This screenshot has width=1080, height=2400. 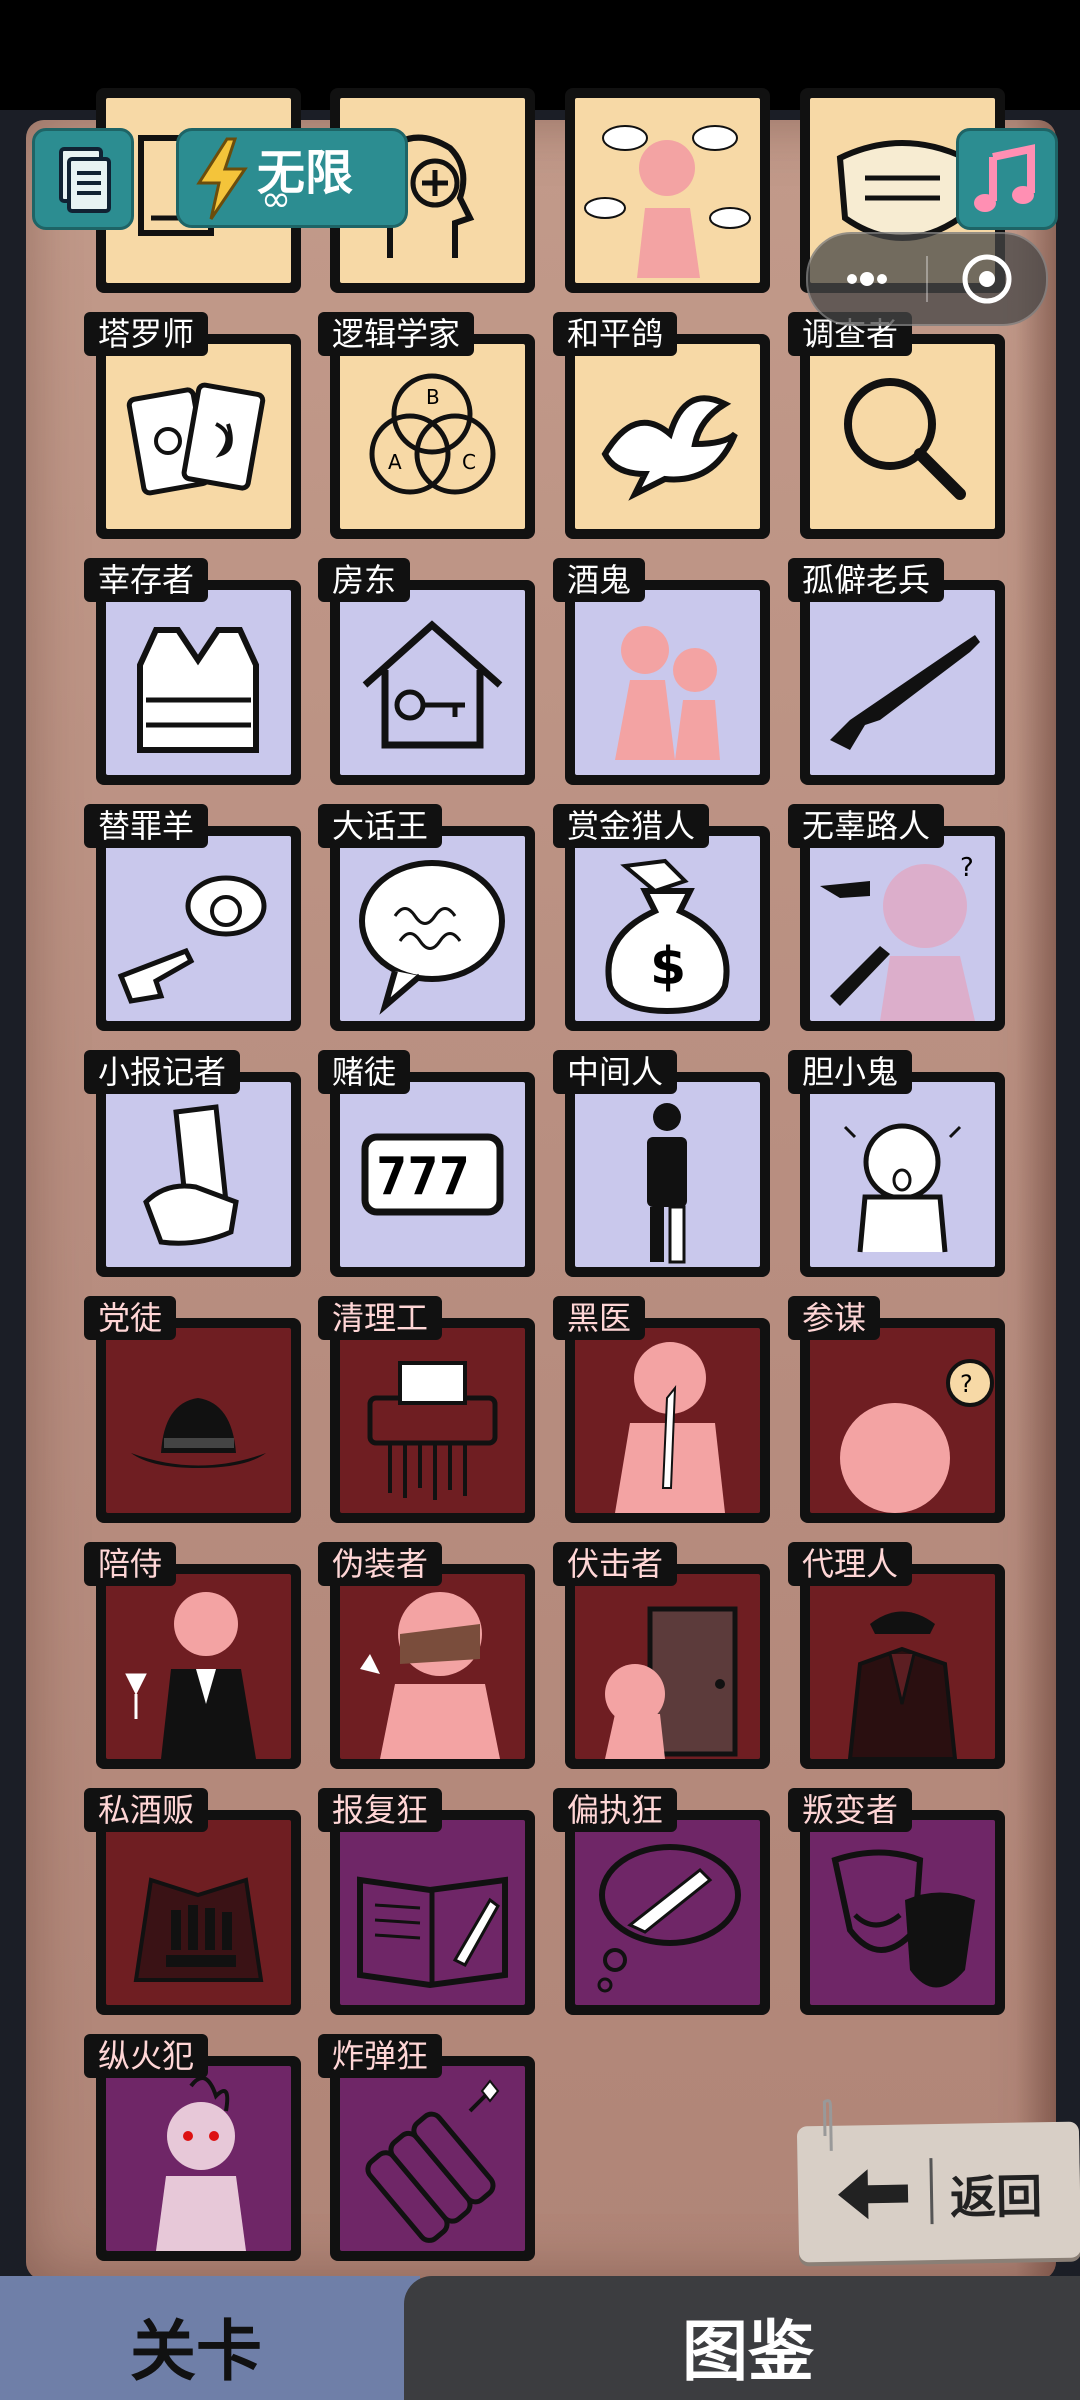 What do you see at coordinates (364, 1072) in the screenshot?
I see `card-name-label: 赌徒` at bounding box center [364, 1072].